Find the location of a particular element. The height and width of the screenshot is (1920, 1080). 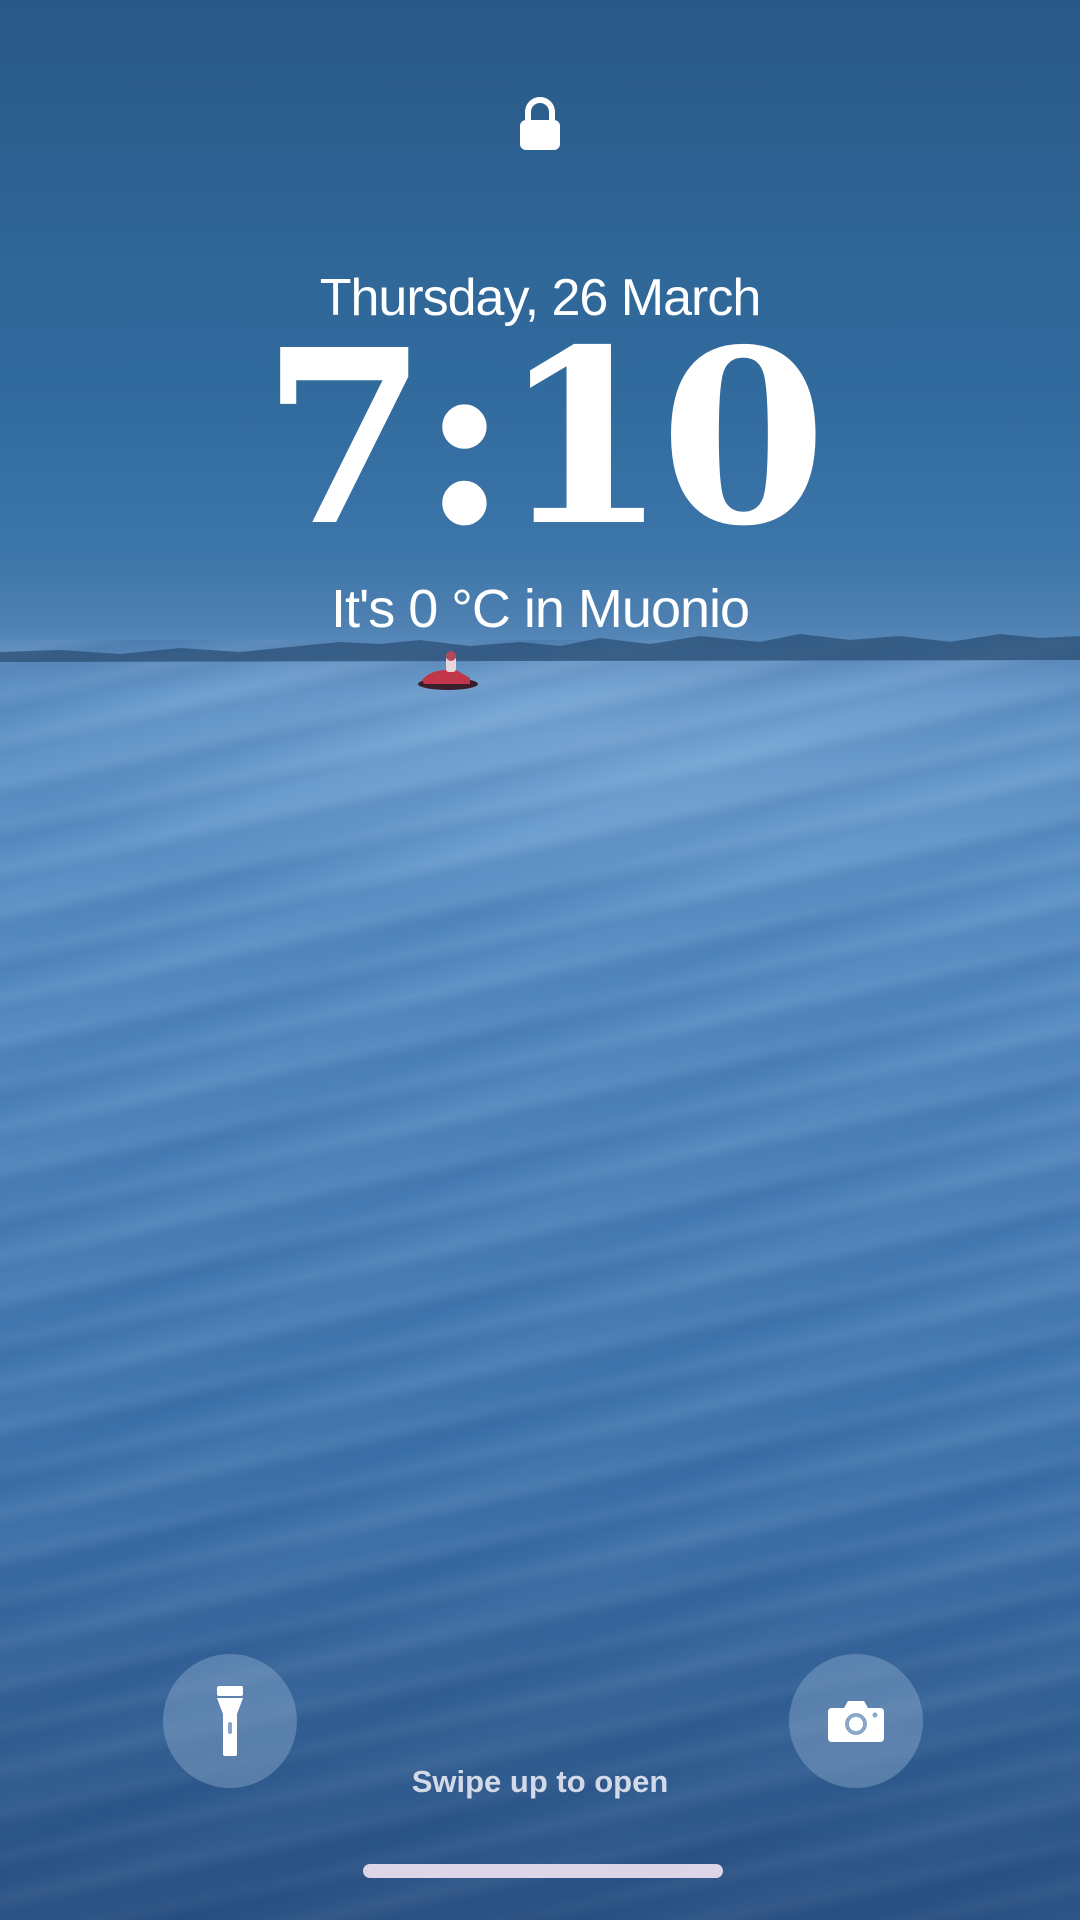

camera-icon is located at coordinates (856, 1721).